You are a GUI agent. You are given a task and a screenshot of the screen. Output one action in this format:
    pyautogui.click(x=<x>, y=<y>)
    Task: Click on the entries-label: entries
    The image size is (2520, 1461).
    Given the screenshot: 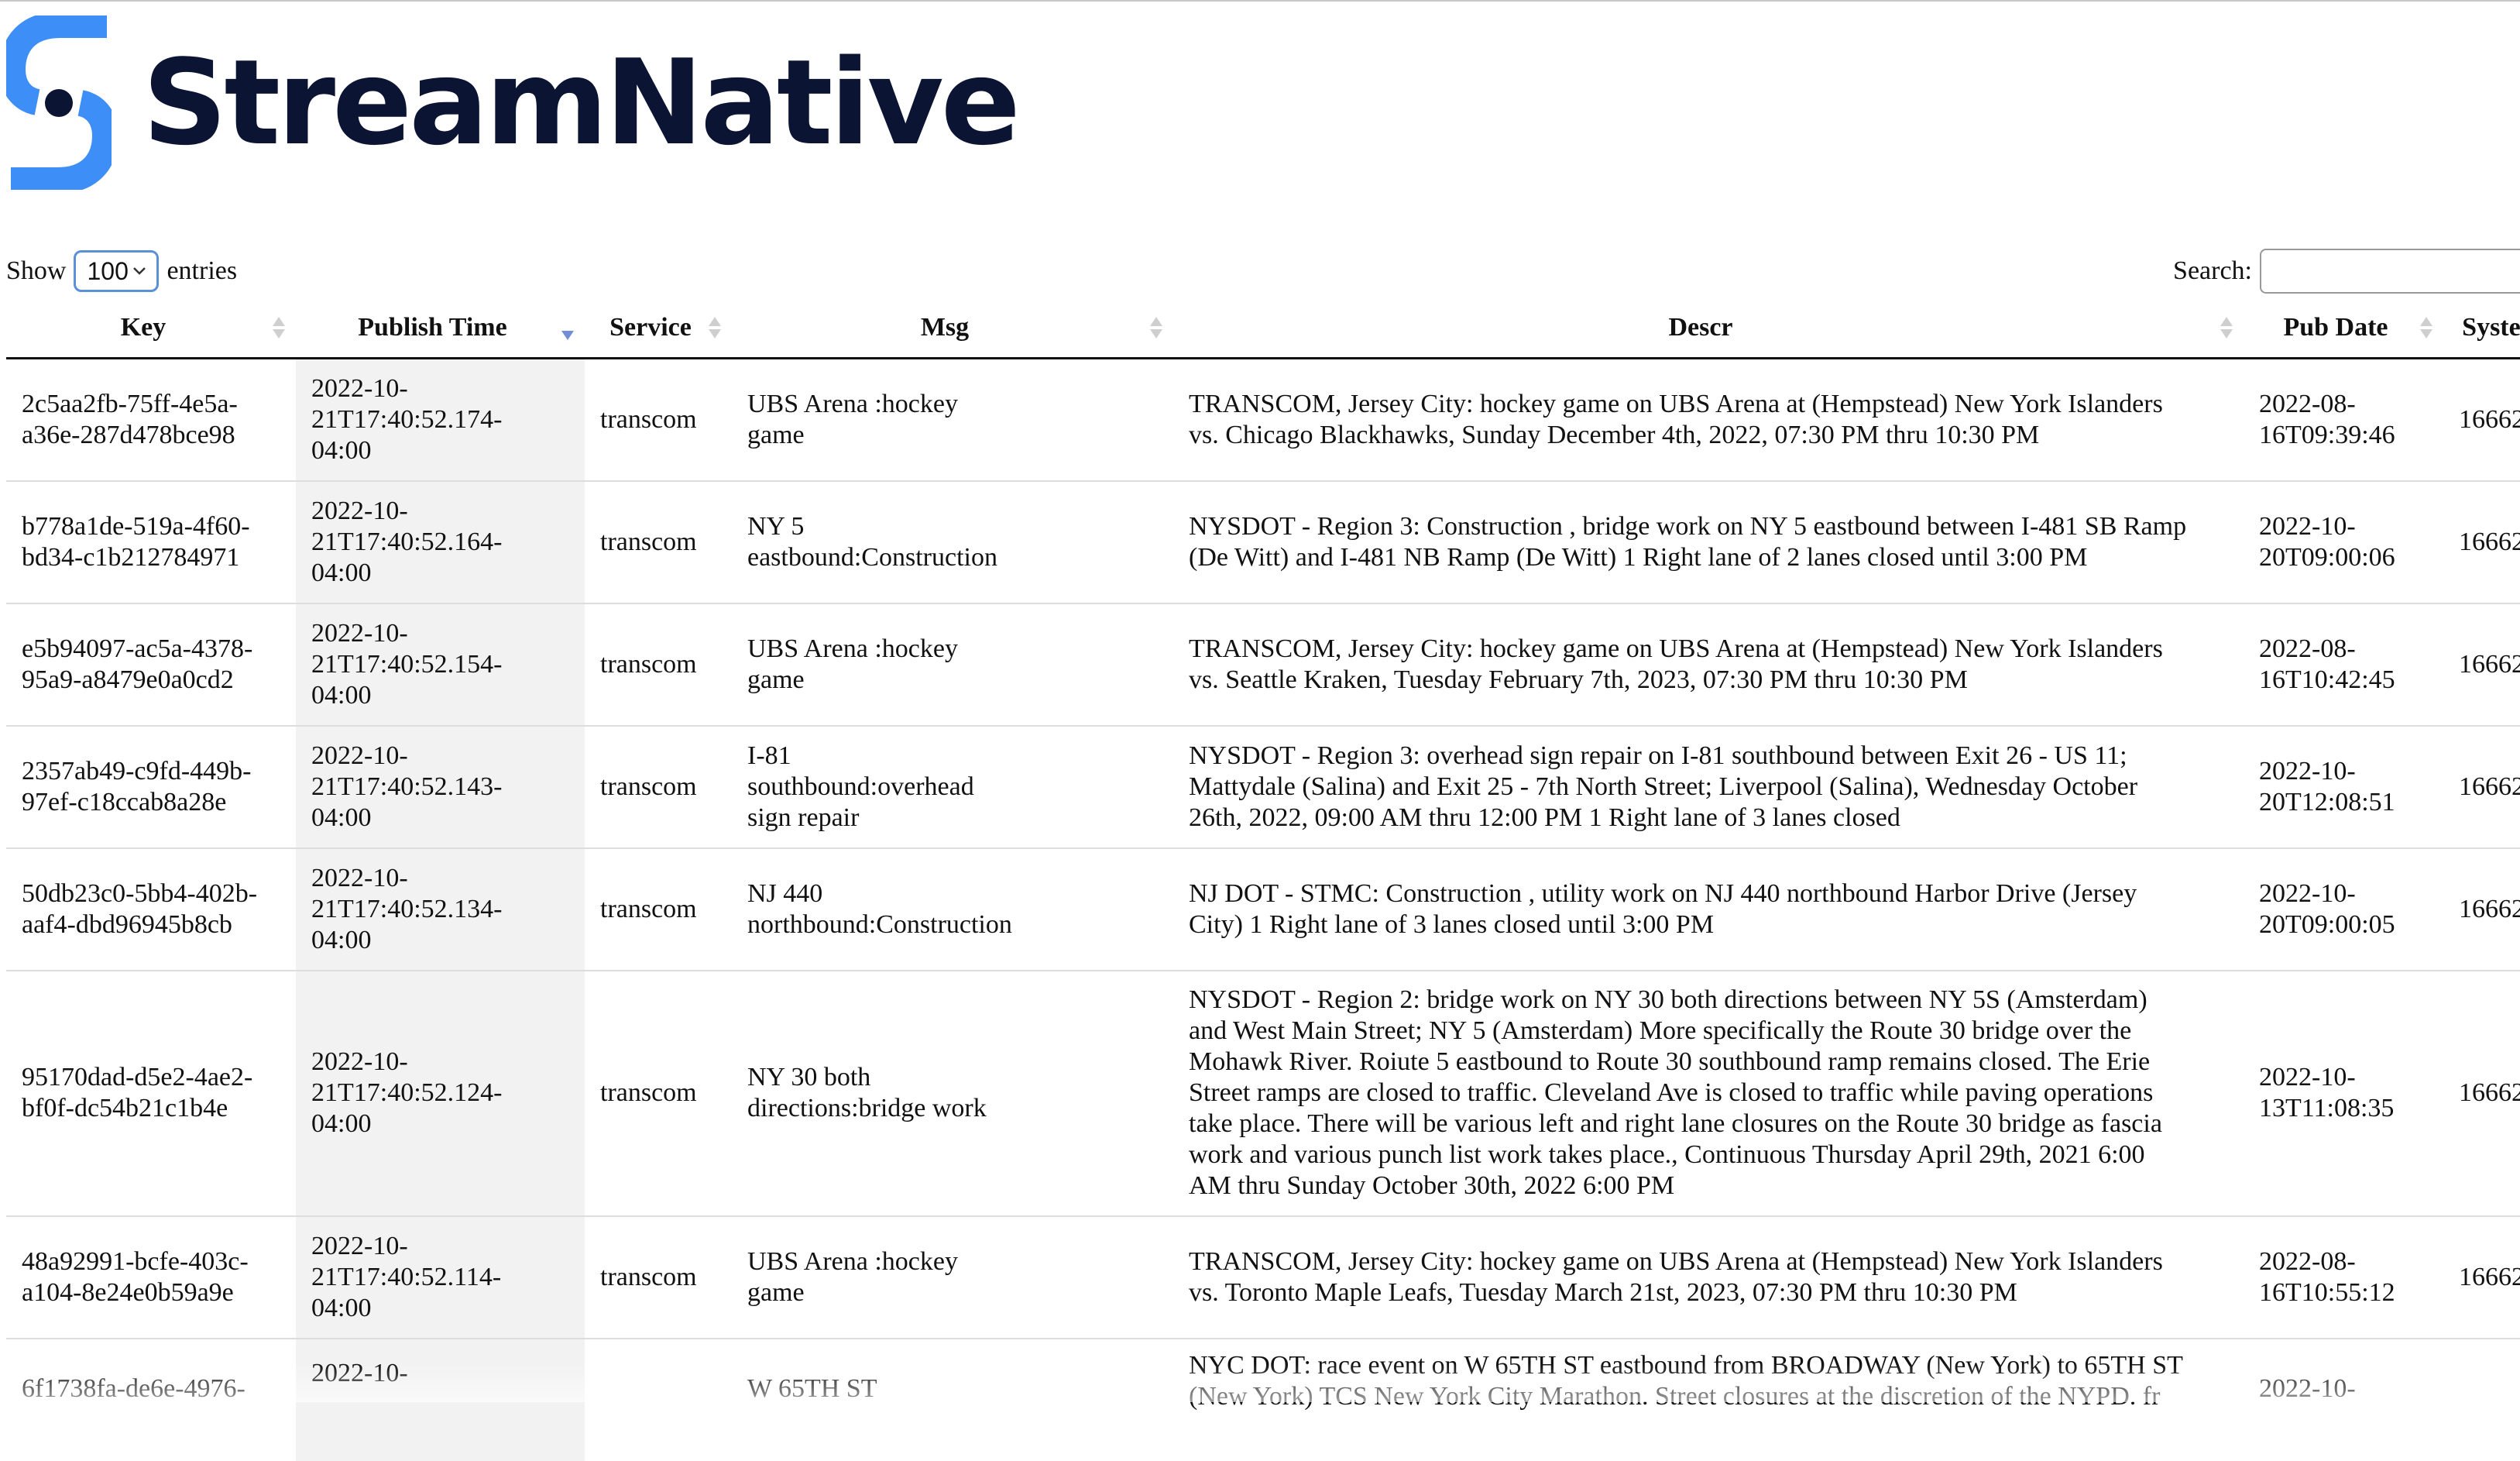 What is the action you would take?
    pyautogui.click(x=203, y=270)
    